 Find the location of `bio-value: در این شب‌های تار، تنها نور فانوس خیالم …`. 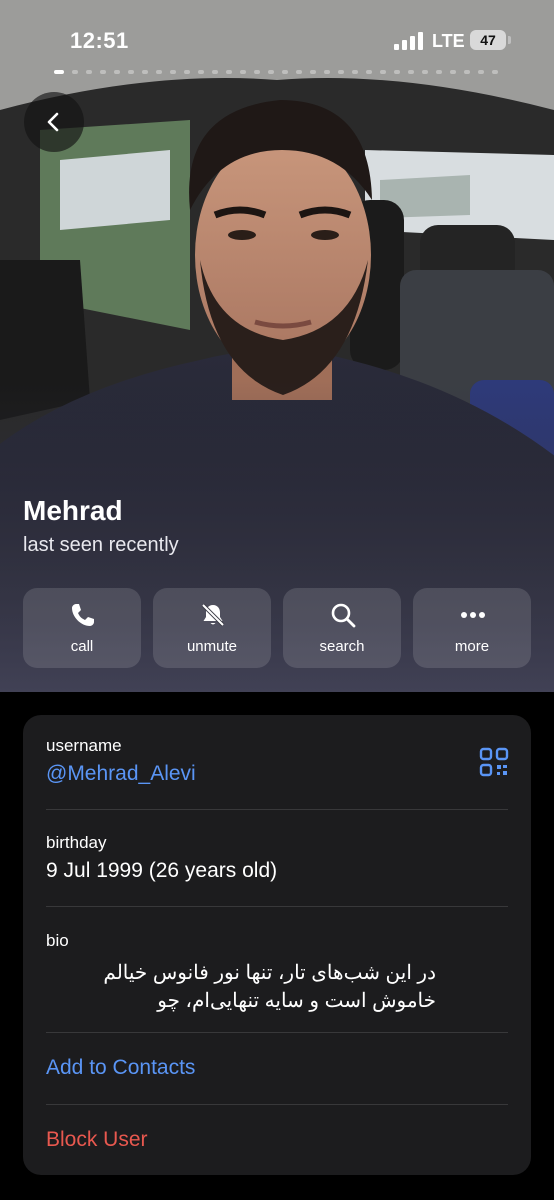

bio-value: در این شب‌های تار، تنها نور فانوس خیالم … is located at coordinates (269, 987).